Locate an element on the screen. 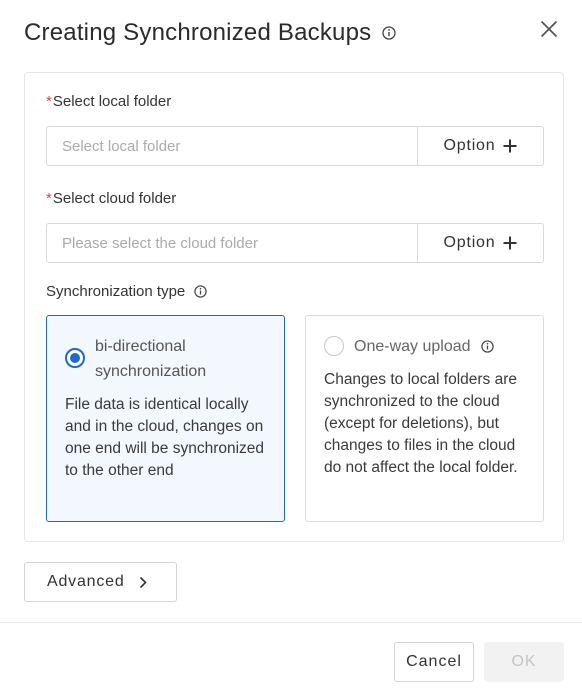 The width and height of the screenshot is (582, 690). advanced-button: Advanced is located at coordinates (100, 582).